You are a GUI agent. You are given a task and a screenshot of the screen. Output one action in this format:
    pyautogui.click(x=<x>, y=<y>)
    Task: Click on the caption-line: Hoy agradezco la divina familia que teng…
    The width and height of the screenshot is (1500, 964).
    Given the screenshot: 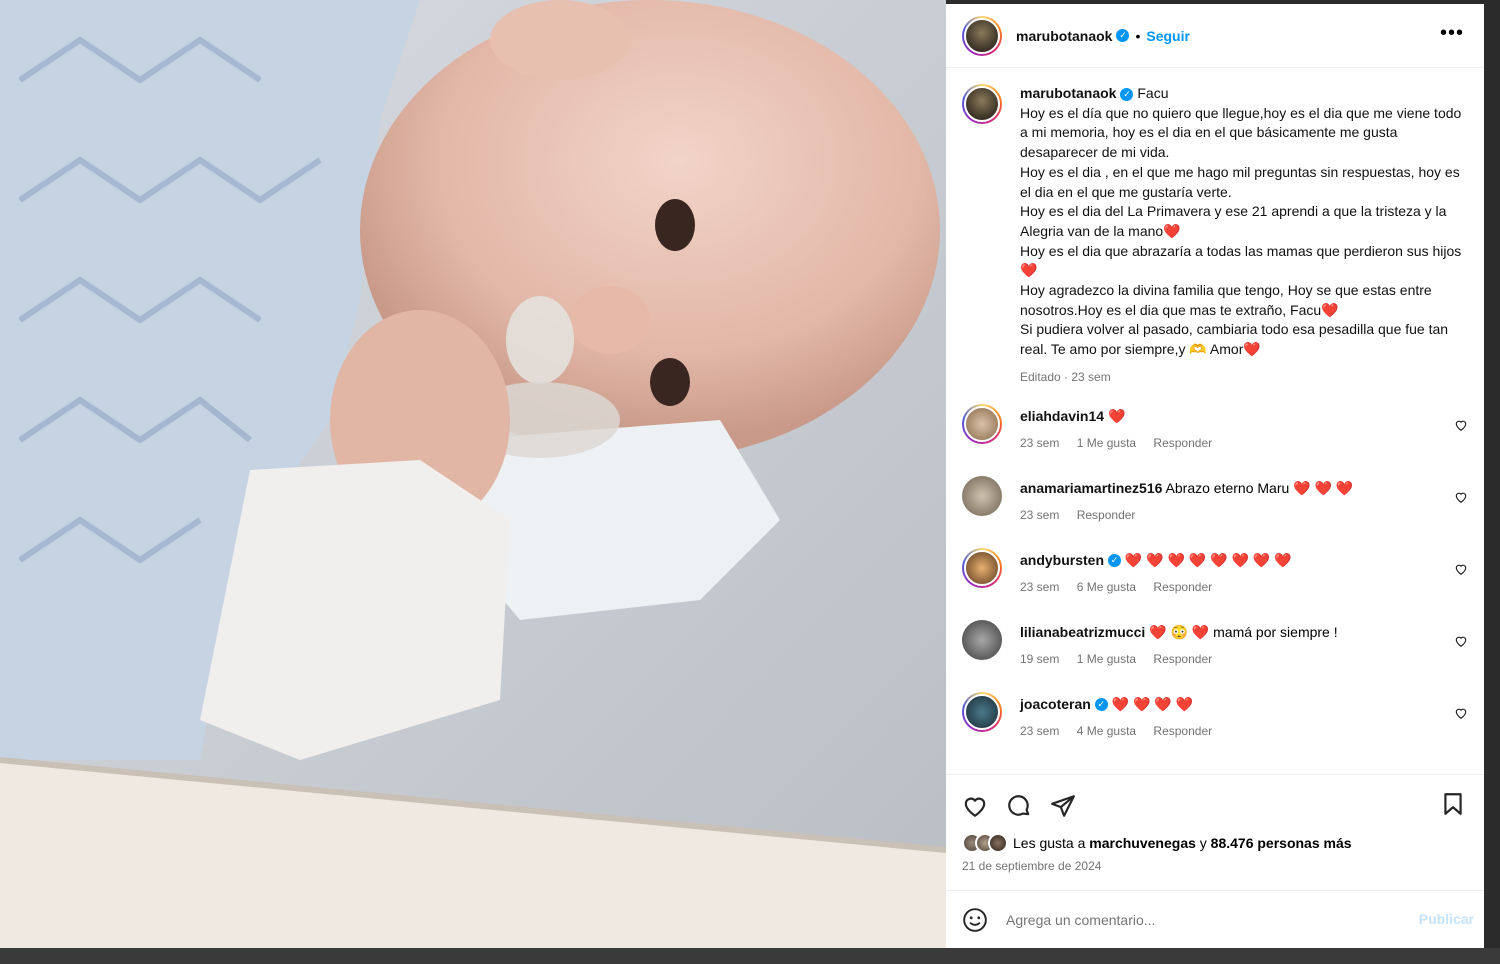 What is the action you would take?
    pyautogui.click(x=1226, y=300)
    